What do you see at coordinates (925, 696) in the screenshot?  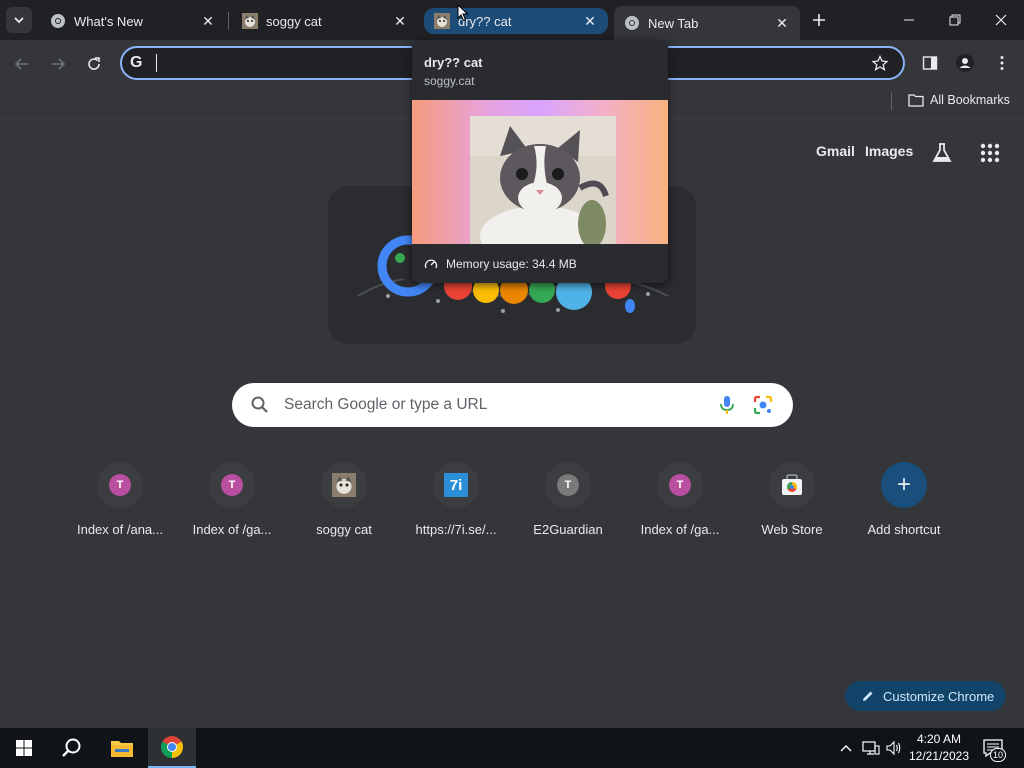 I see `customize-chrome-button: Customize Chrome` at bounding box center [925, 696].